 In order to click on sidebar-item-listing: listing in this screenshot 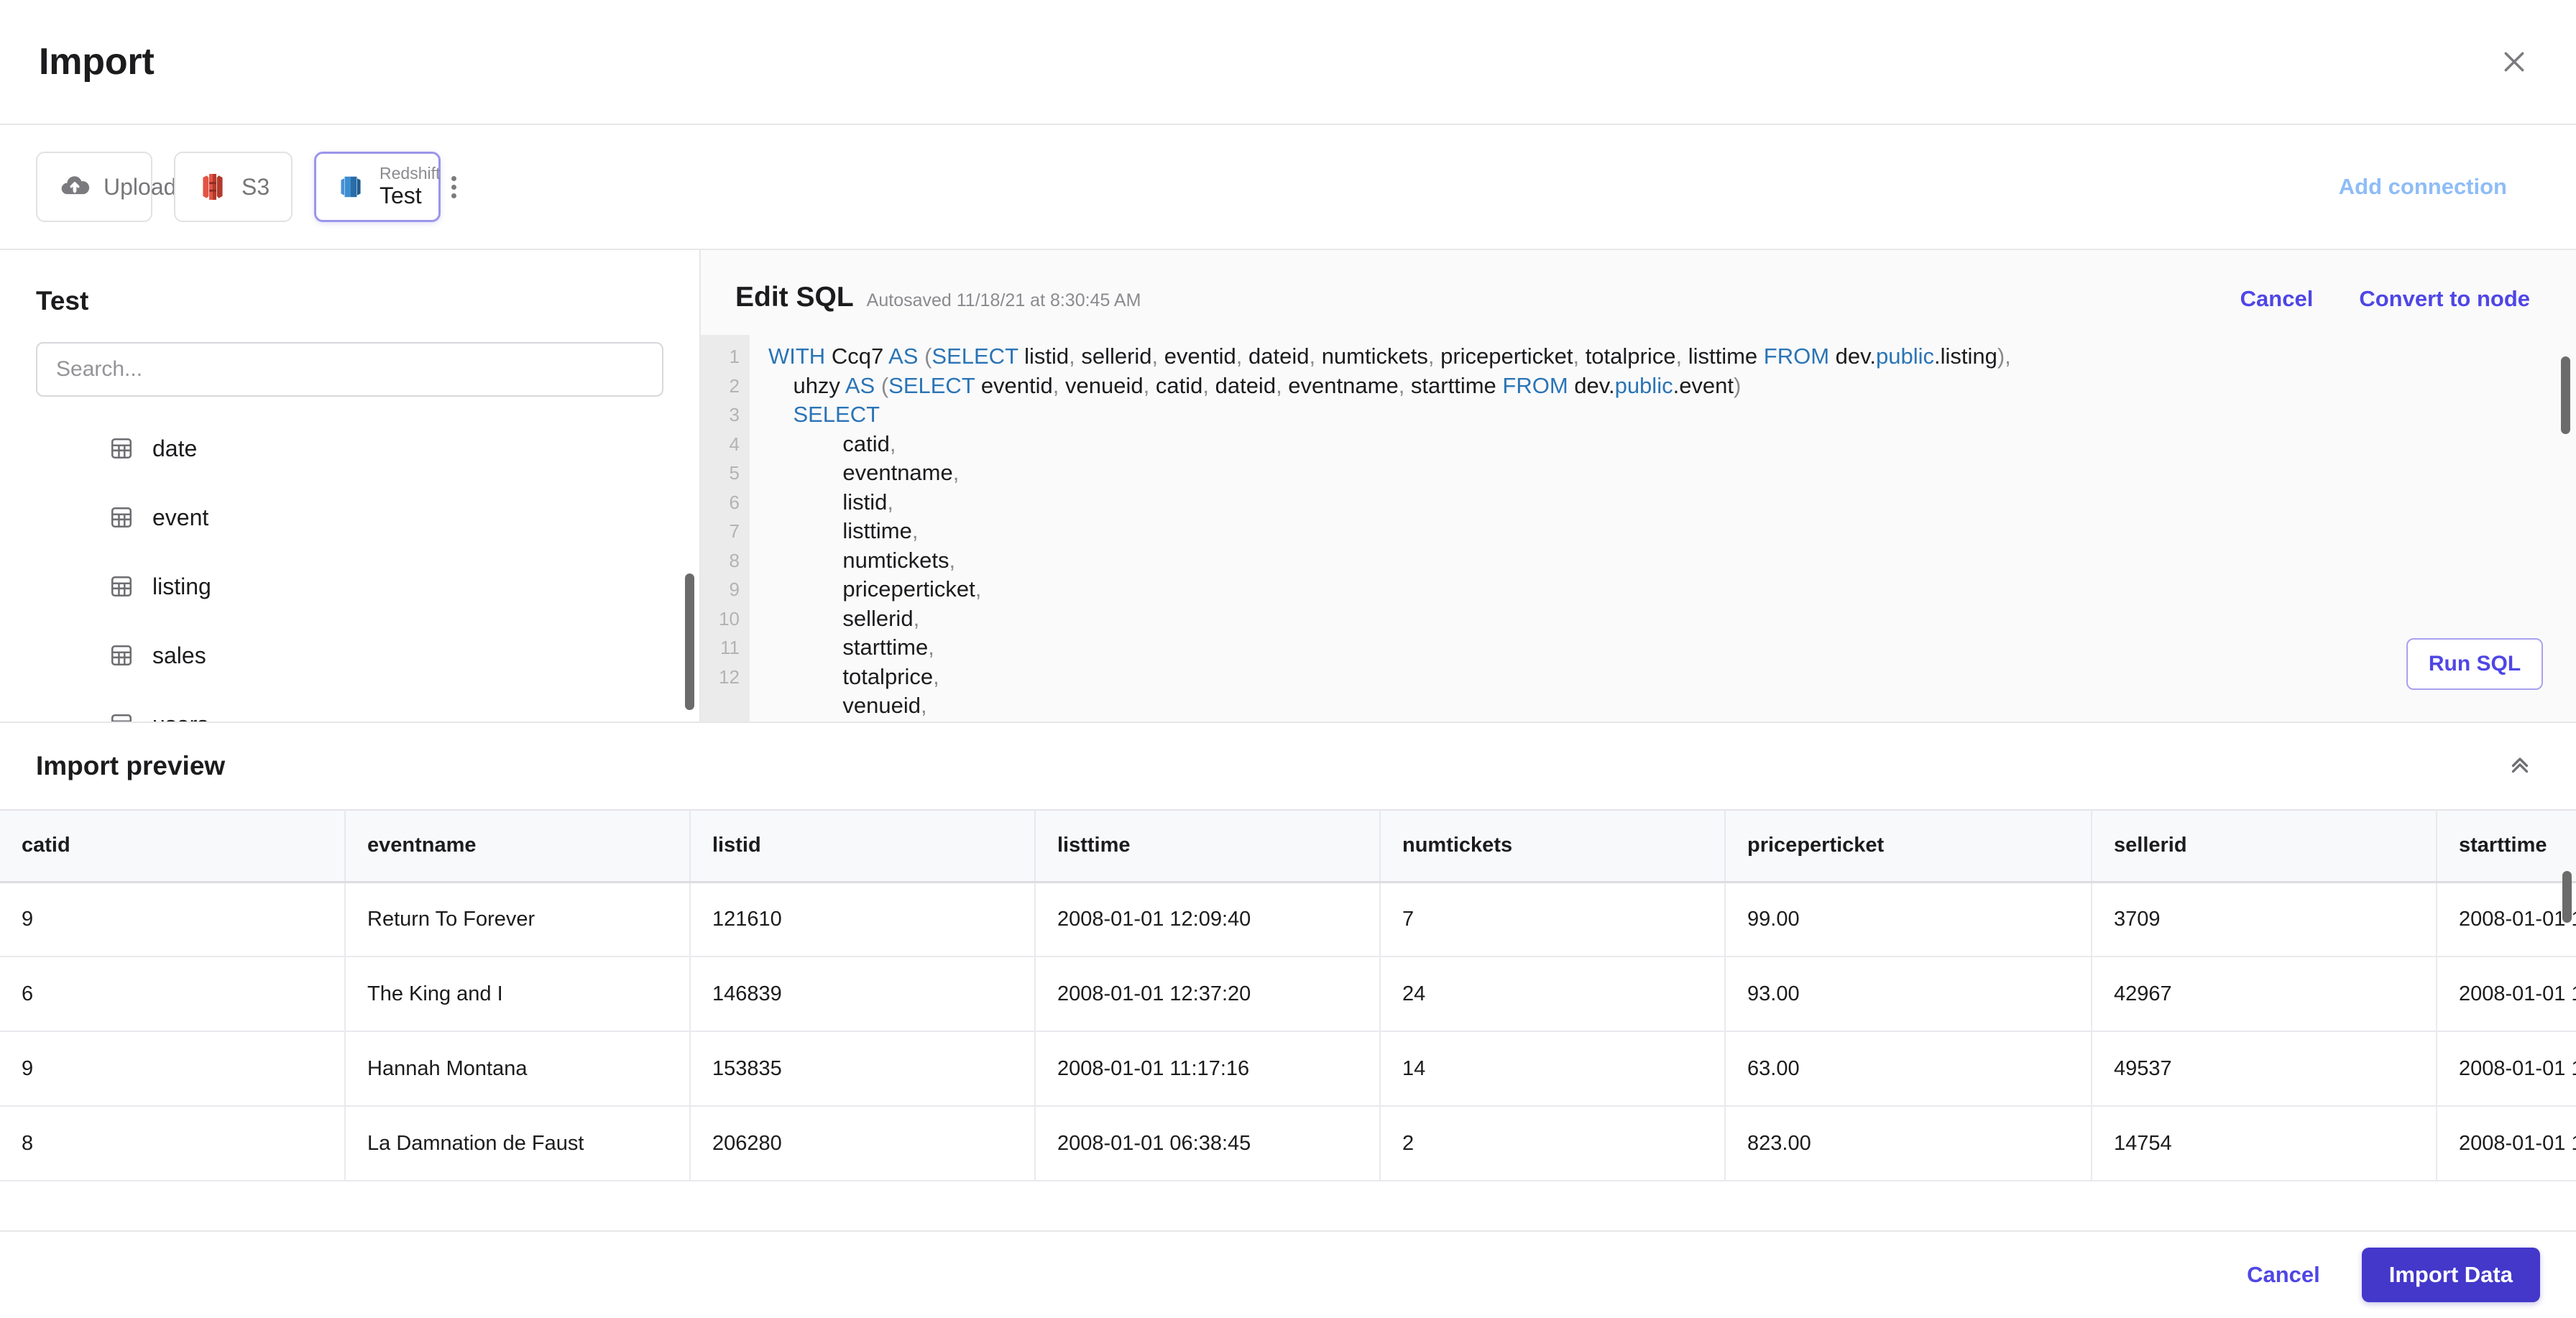, I will do `click(349, 586)`.